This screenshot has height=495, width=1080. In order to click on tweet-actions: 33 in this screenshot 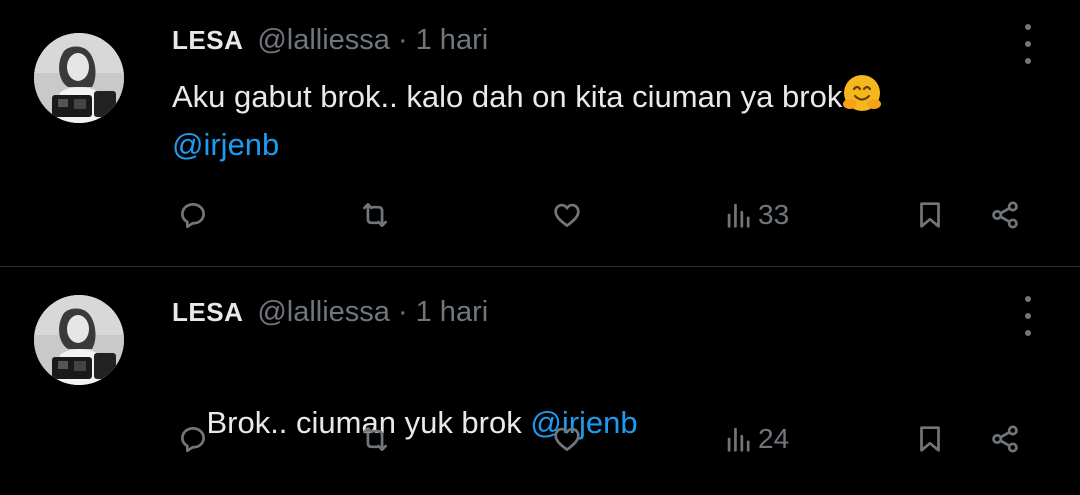, I will do `click(540, 215)`.